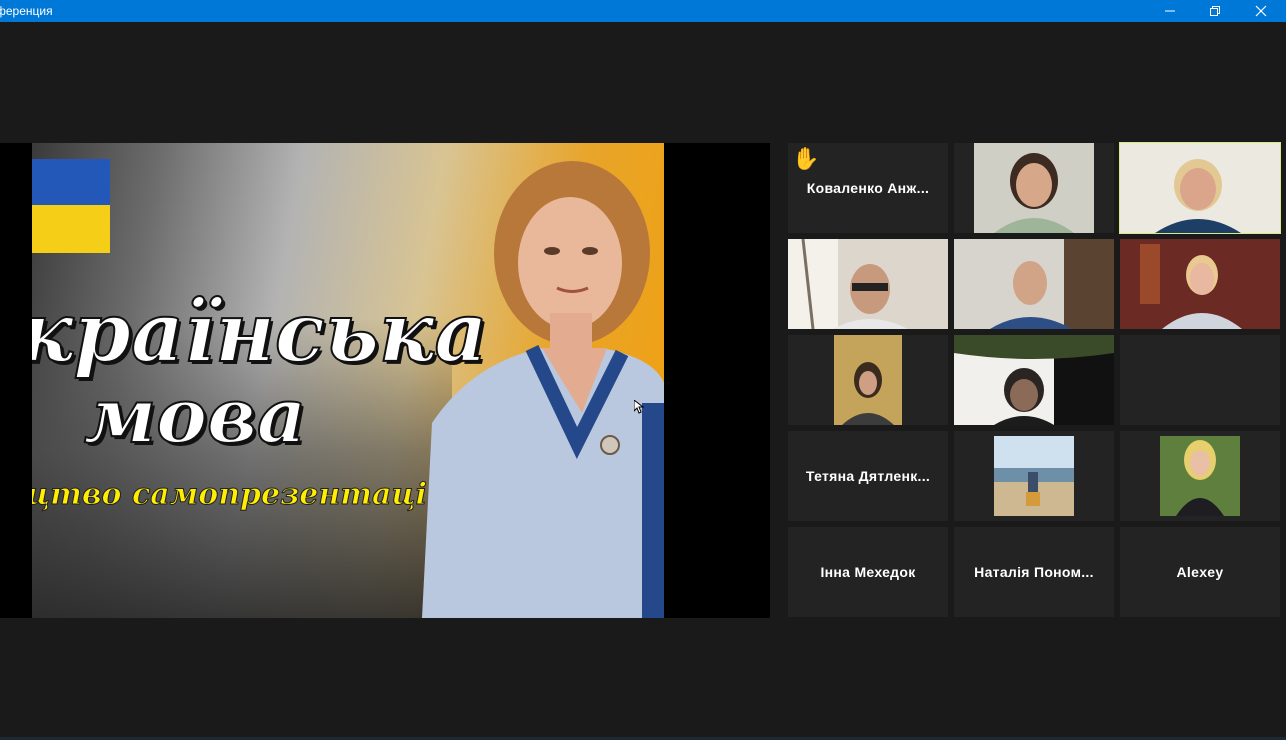 The width and height of the screenshot is (1286, 740). I want to click on minimize-icon, so click(1170, 11).